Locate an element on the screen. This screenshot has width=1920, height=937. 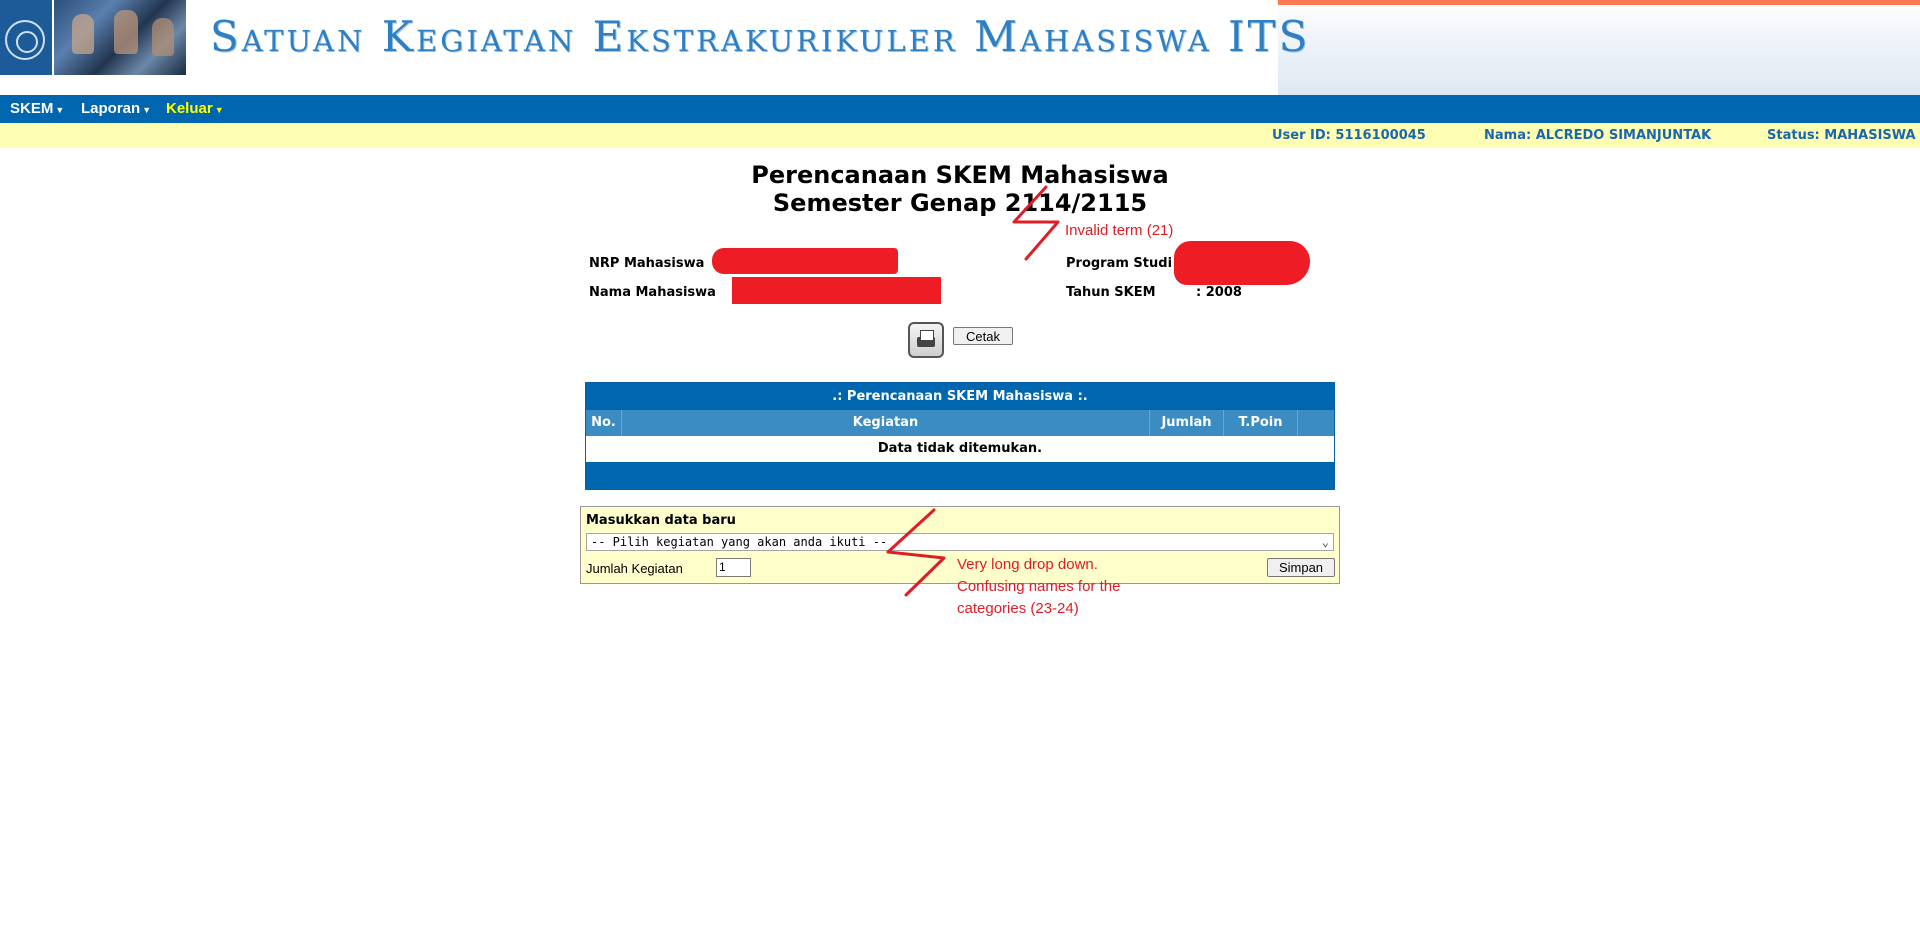
column-header-tpoin: T.Poin is located at coordinates (1261, 423).